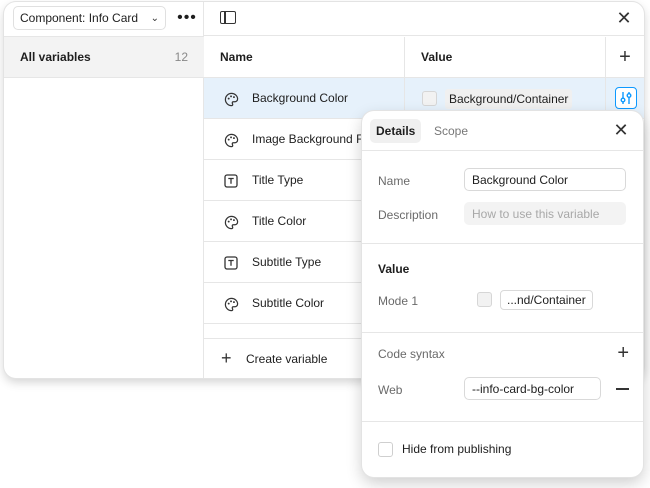  What do you see at coordinates (502, 131) in the screenshot?
I see `popover-header: Details Scope ✕` at bounding box center [502, 131].